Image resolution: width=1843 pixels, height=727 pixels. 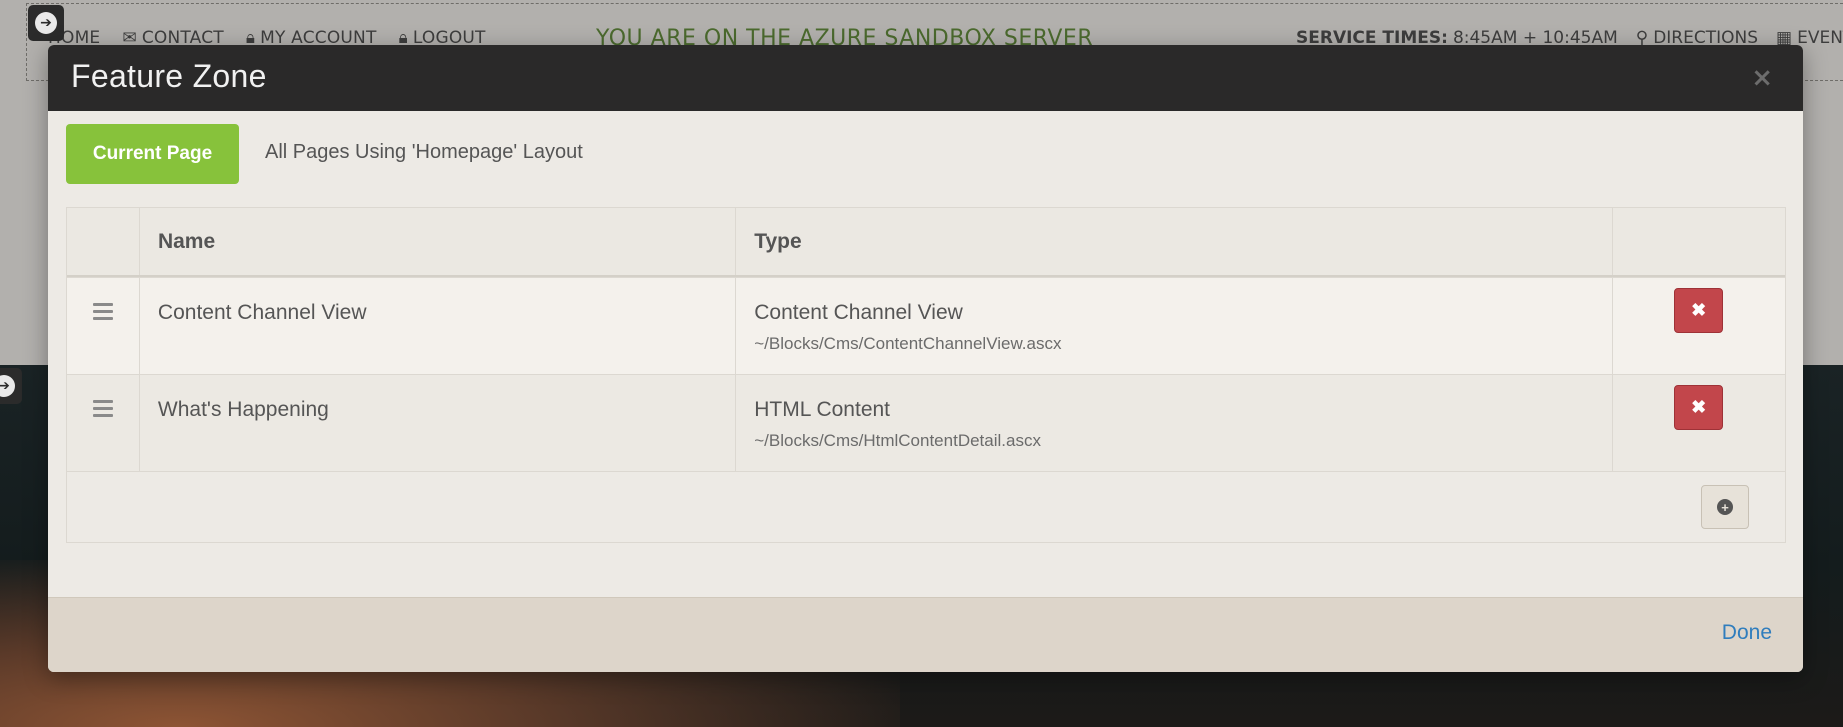 What do you see at coordinates (1762, 78) in the screenshot?
I see `close-icon: ×` at bounding box center [1762, 78].